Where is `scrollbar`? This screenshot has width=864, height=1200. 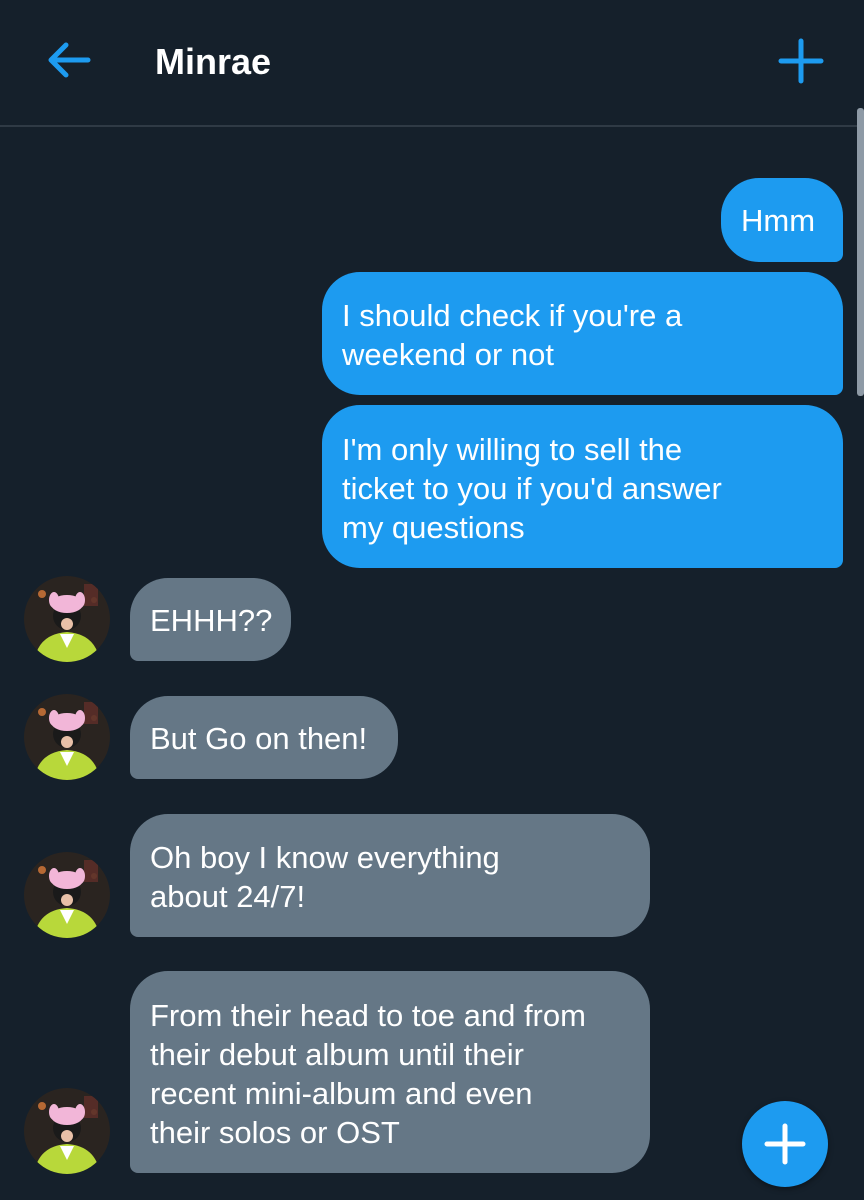 scrollbar is located at coordinates (860, 252).